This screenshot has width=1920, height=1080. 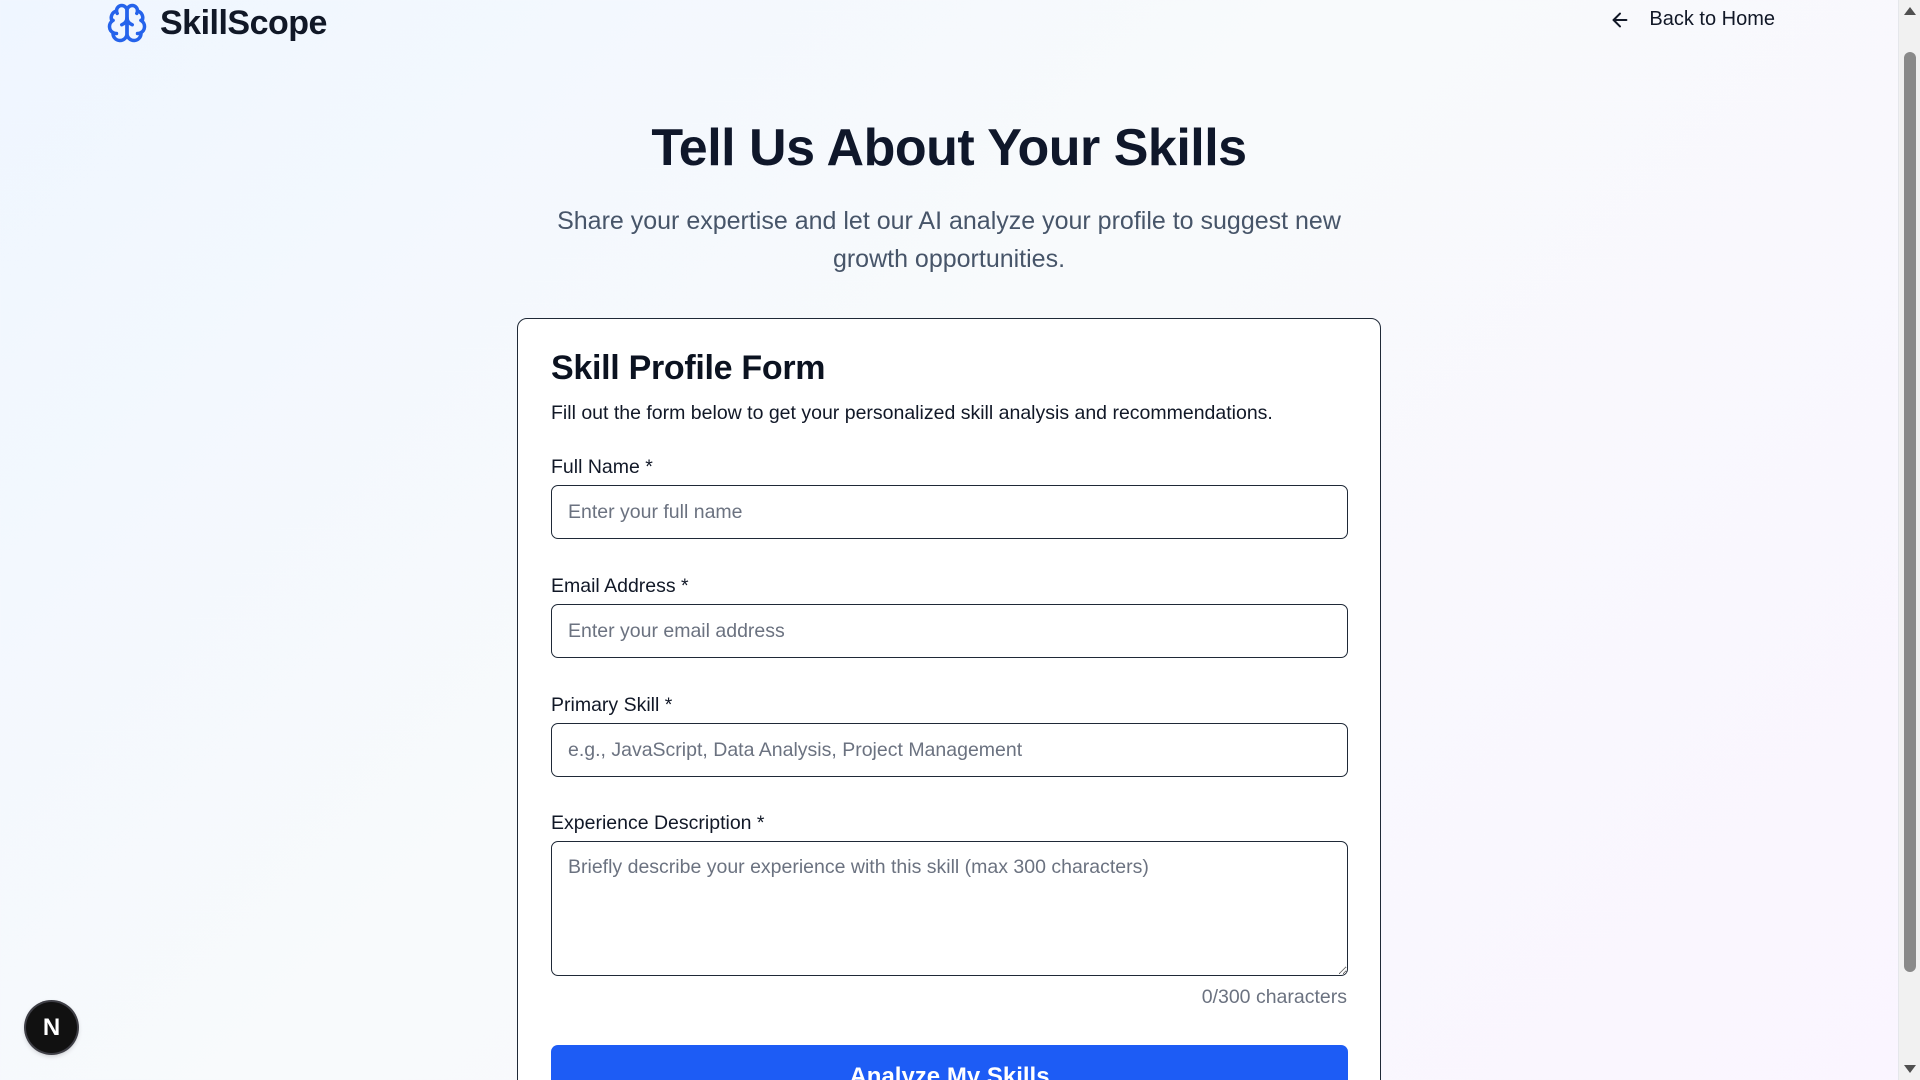 What do you see at coordinates (1910, 512) in the screenshot?
I see `scroll-thumb` at bounding box center [1910, 512].